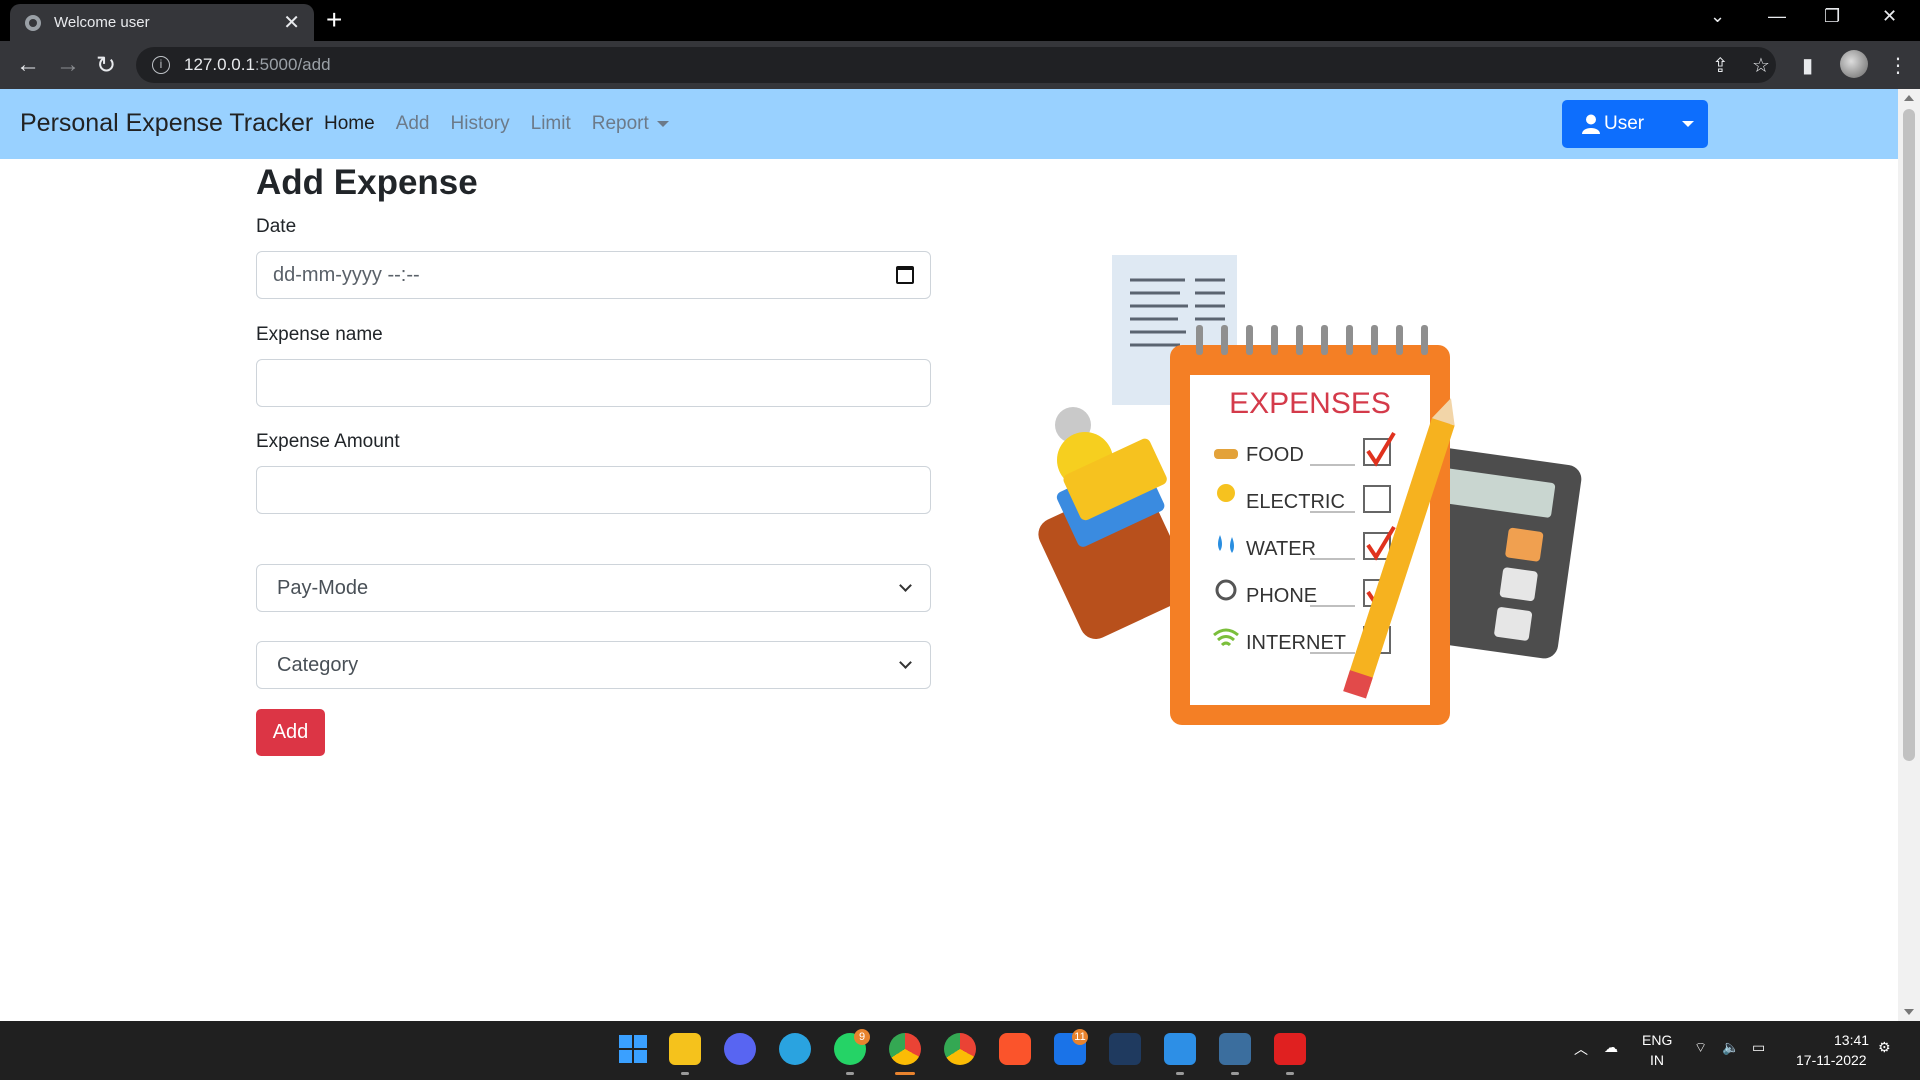 This screenshot has height=1080, width=1920. I want to click on paymode-select: Pay-Mode, so click(593, 588).